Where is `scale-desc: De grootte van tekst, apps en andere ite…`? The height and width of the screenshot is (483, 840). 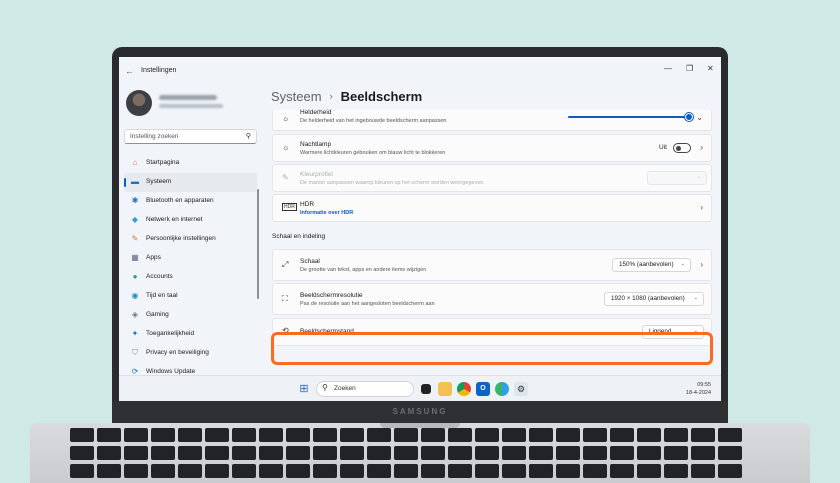 scale-desc: De grootte van tekst, apps en andere ite… is located at coordinates (363, 270).